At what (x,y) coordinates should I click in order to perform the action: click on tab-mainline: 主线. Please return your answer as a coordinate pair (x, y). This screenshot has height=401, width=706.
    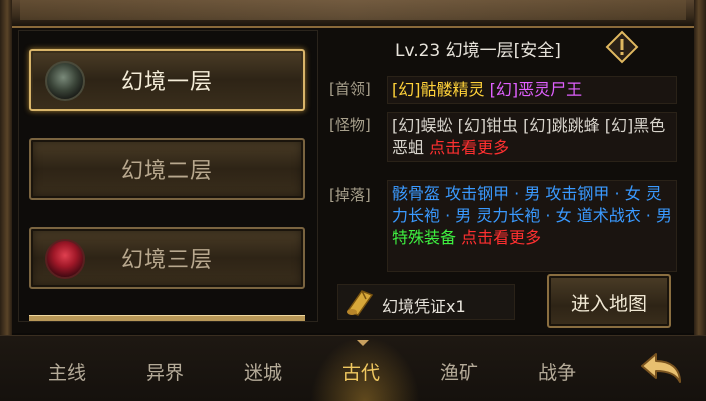
    Looking at the image, I should click on (67, 371).